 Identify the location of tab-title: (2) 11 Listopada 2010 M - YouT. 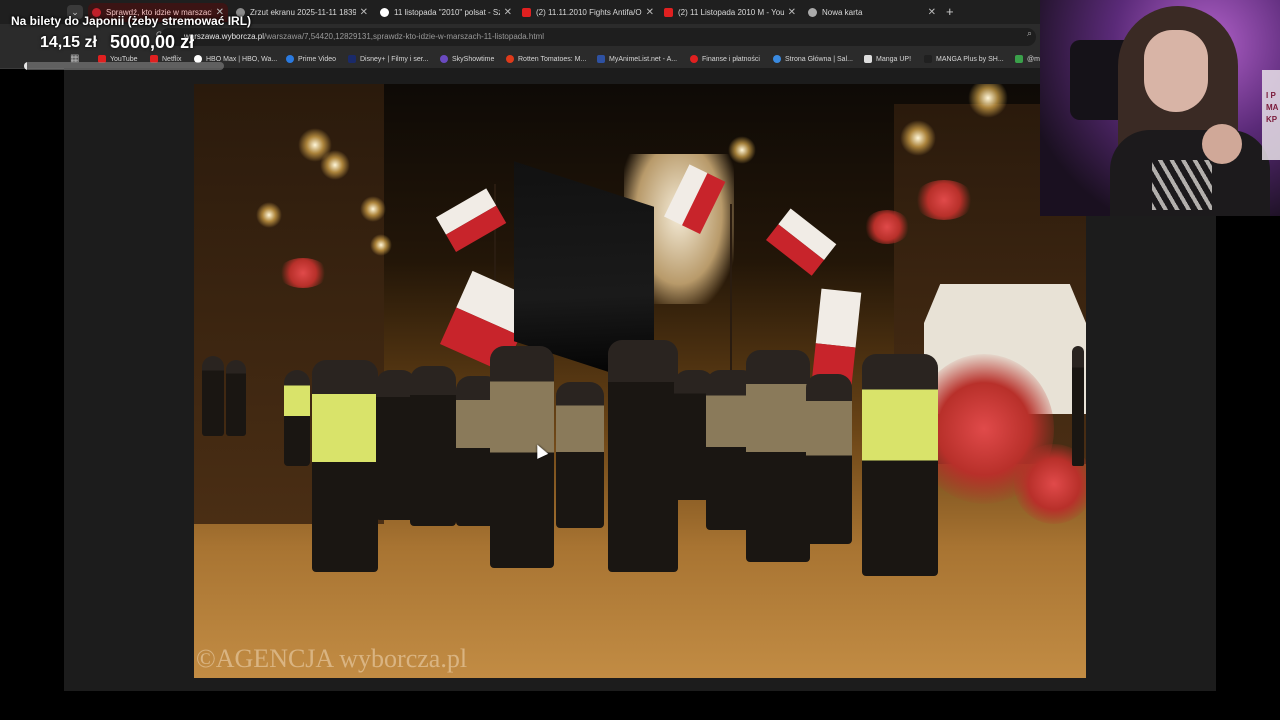
(731, 12).